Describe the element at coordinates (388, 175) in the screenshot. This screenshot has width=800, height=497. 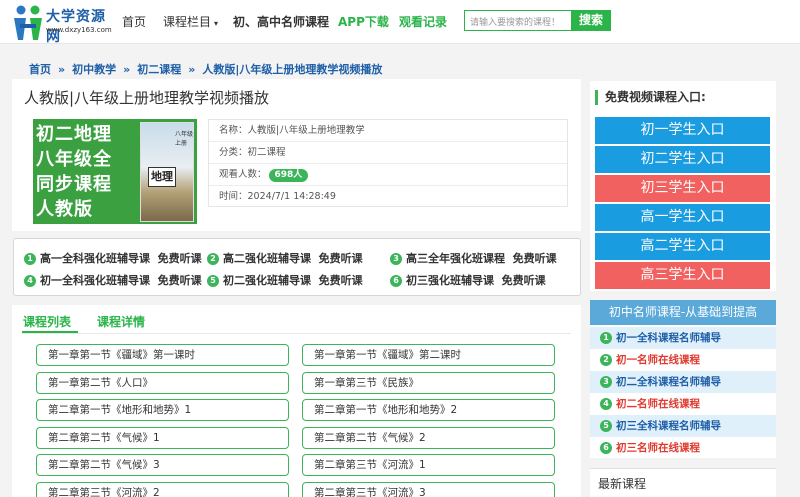
I see `meta-views: 观看人数： 698人` at that location.